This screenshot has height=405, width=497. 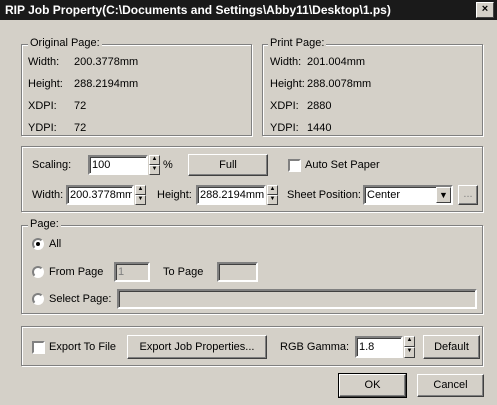 What do you see at coordinates (100, 195) in the screenshot?
I see `scale-width-input: 200.3778mm` at bounding box center [100, 195].